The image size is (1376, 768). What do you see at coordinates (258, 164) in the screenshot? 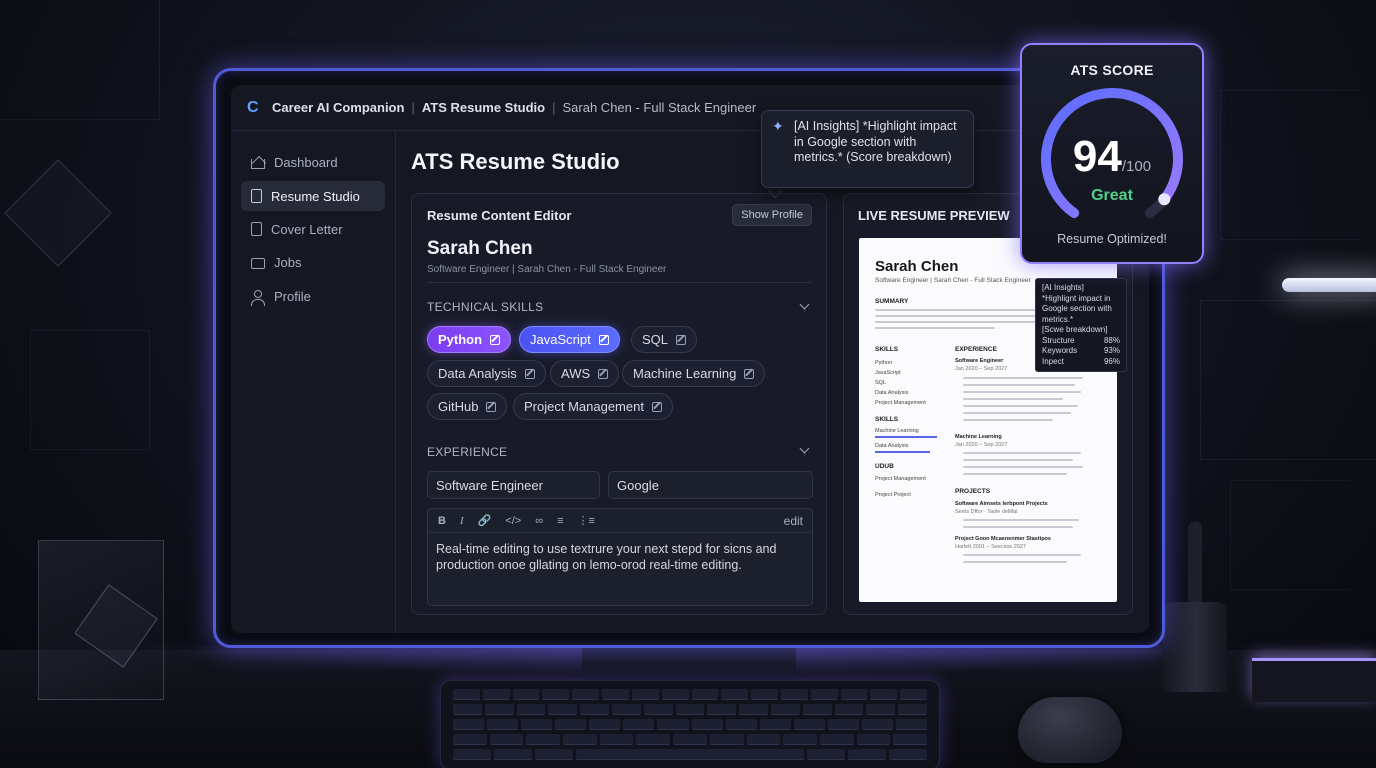
I see `home-icon` at bounding box center [258, 164].